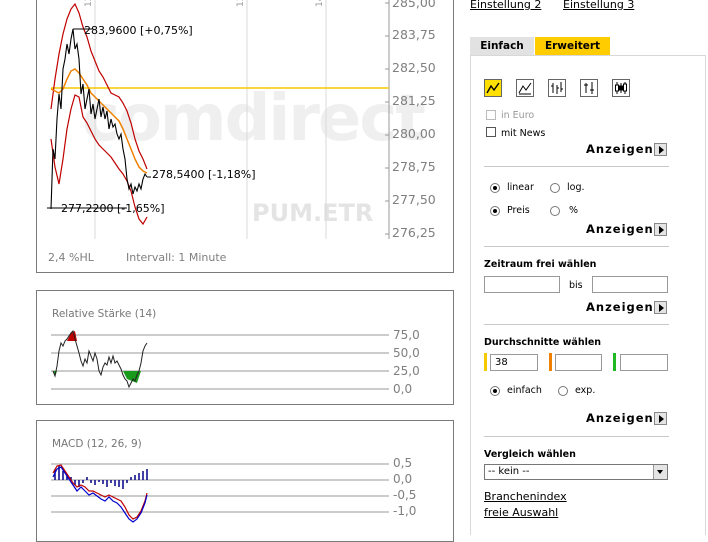  Describe the element at coordinates (621, 88) in the screenshot. I see `candlestick-chart-icon` at that location.